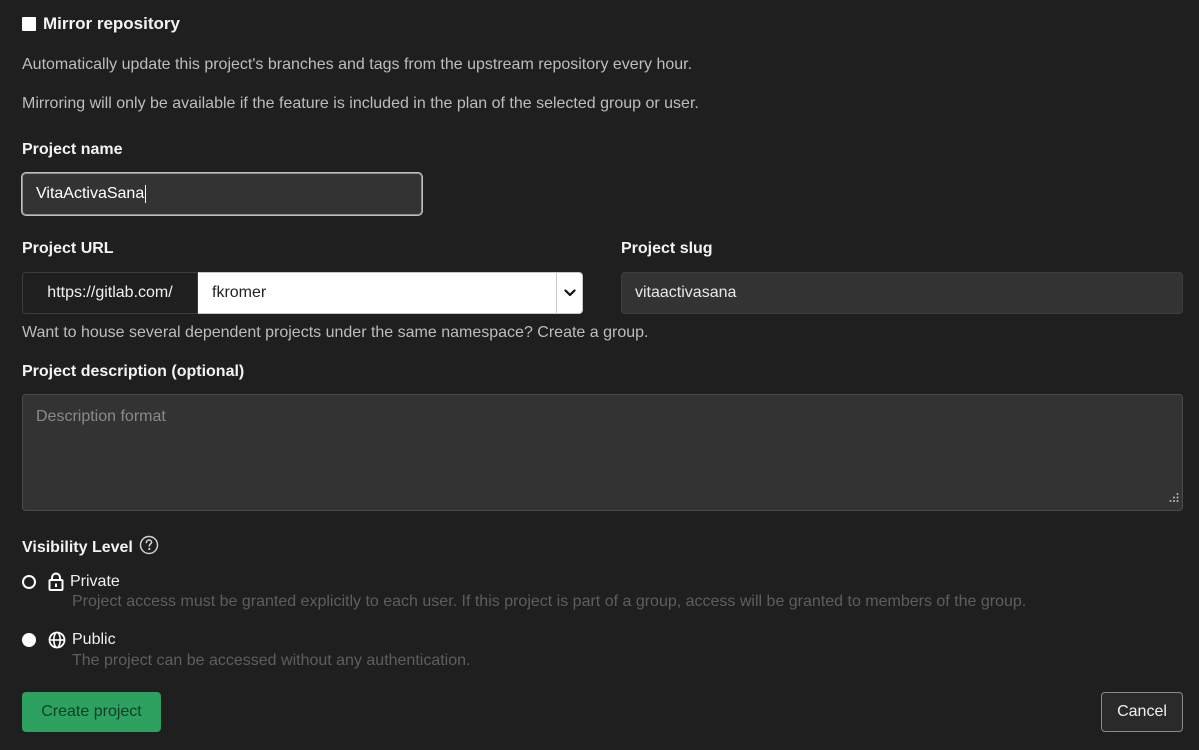  Describe the element at coordinates (686, 292) in the screenshot. I see `project-slug-value: vitaactivasana` at that location.